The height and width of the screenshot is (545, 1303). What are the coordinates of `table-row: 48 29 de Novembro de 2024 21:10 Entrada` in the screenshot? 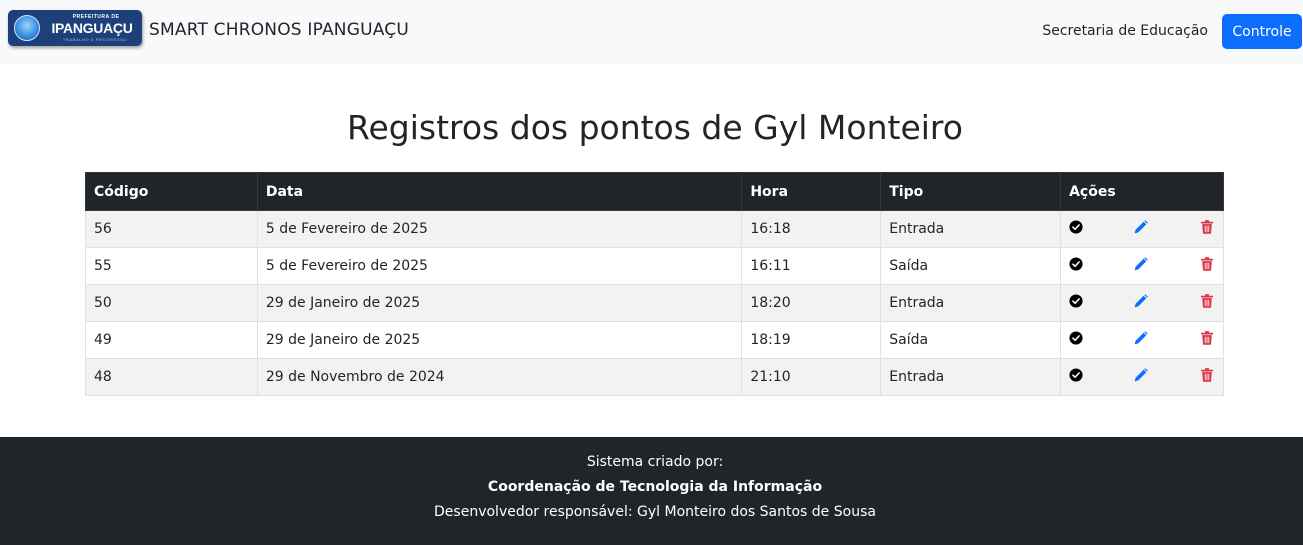 It's located at (654, 377).